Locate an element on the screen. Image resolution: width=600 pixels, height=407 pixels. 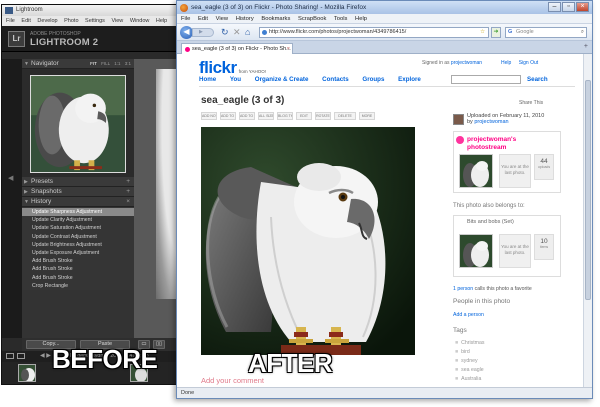
set-thumbnail is located at coordinates (476, 251).